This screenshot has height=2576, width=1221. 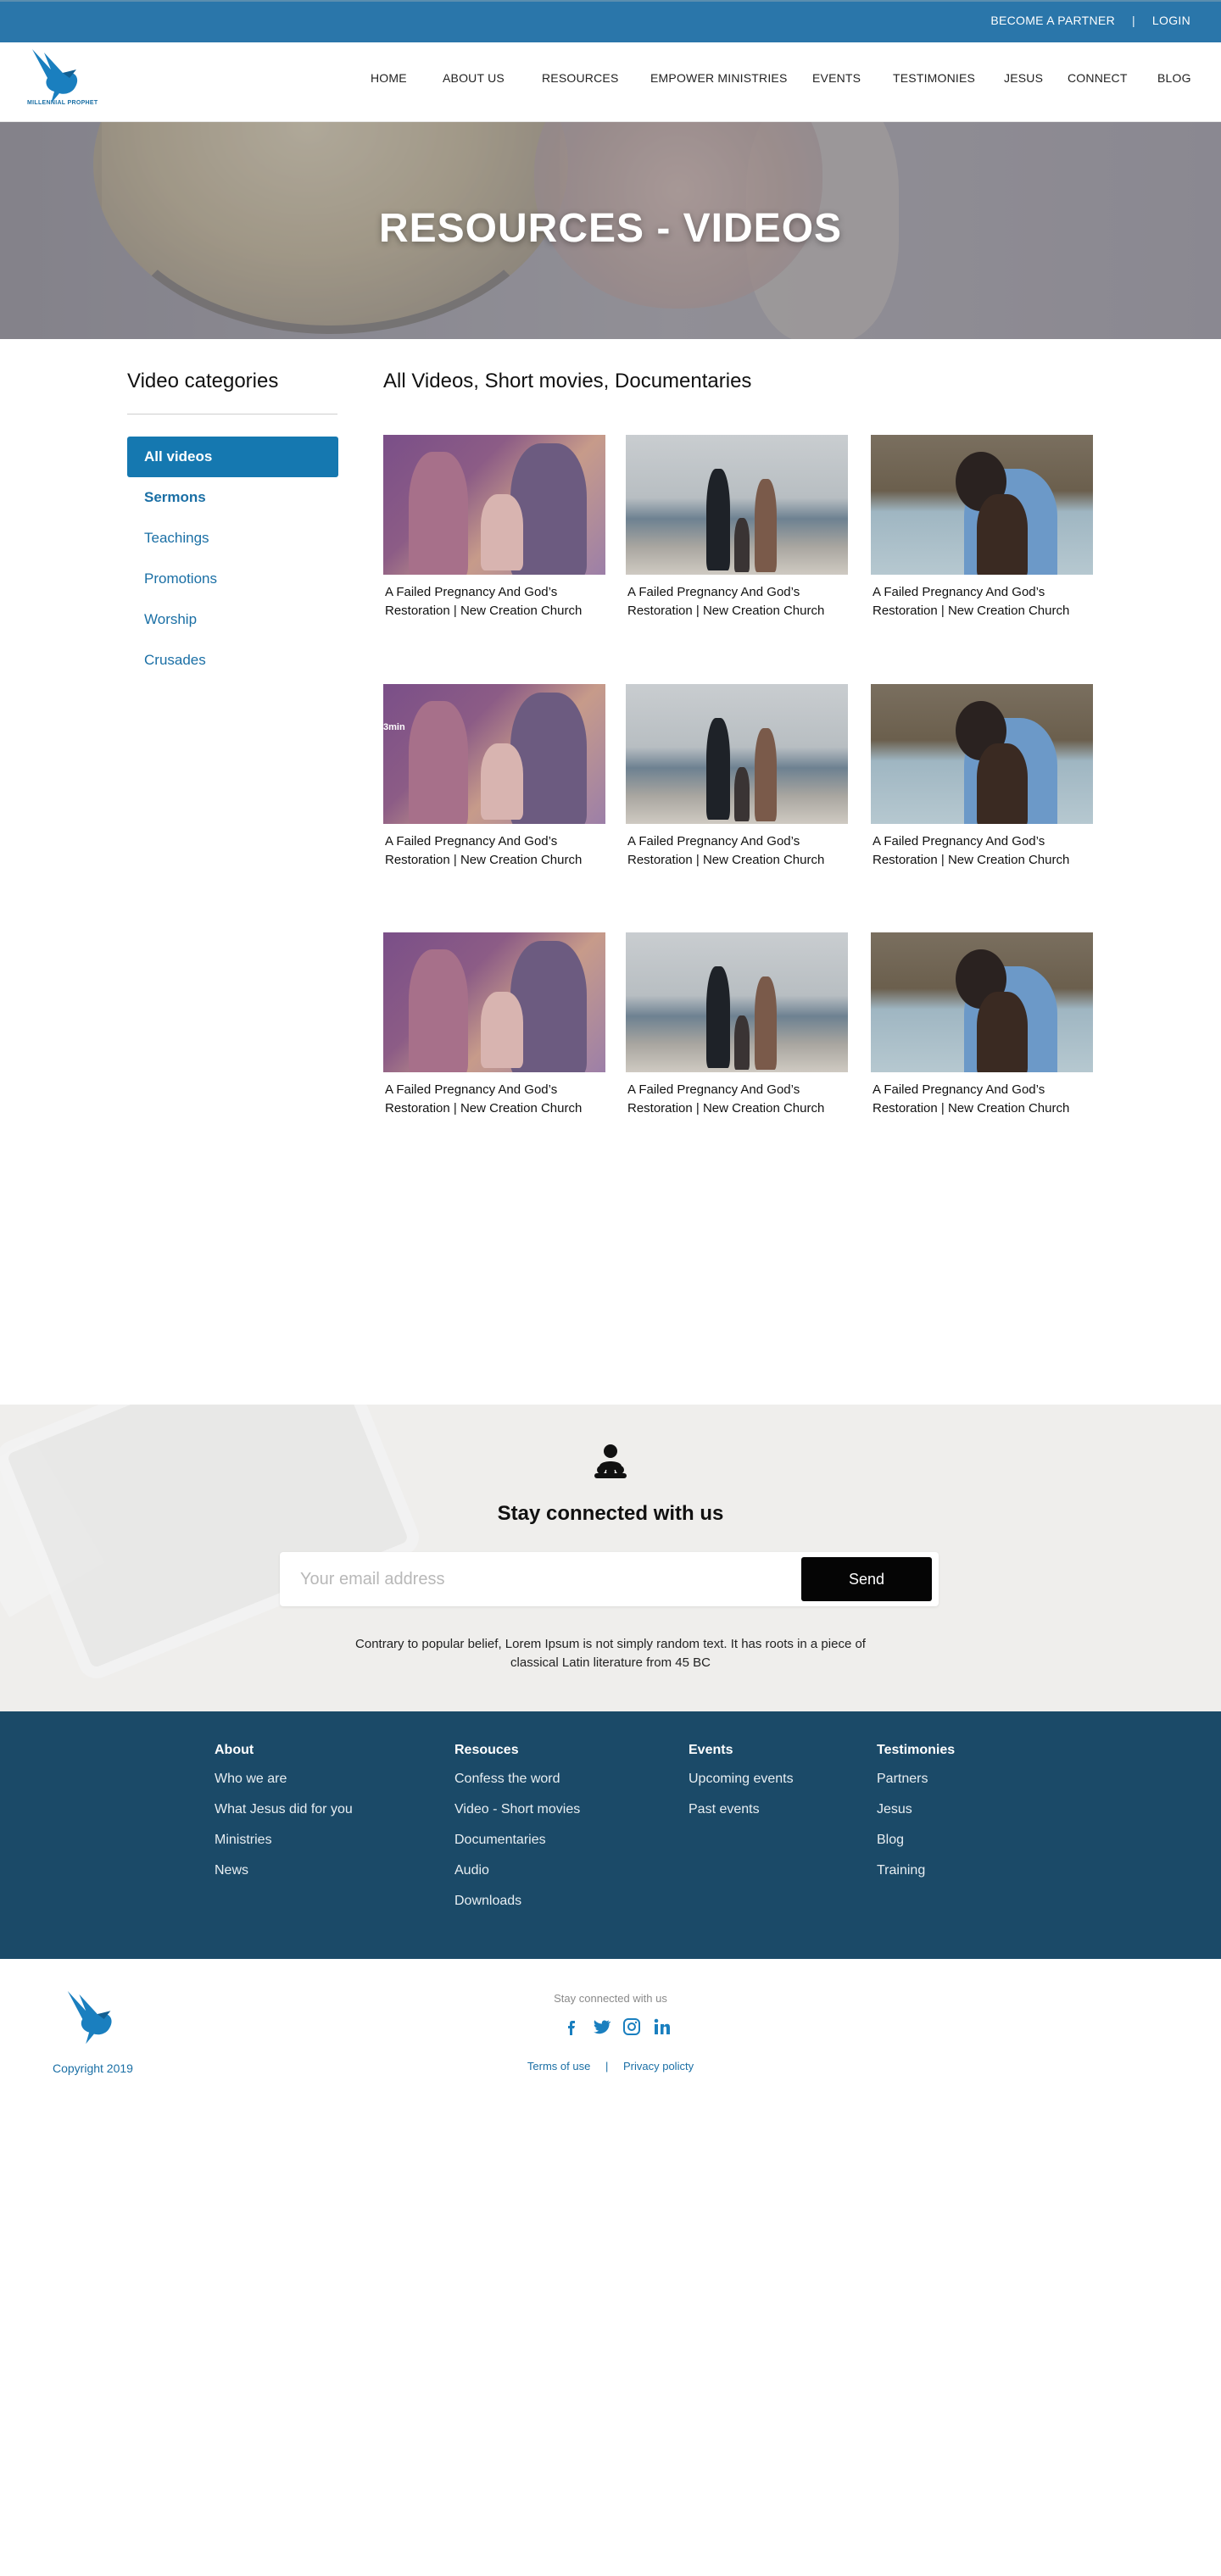 I want to click on logo-text: MILLENNIAL PROPHET, so click(x=62, y=103).